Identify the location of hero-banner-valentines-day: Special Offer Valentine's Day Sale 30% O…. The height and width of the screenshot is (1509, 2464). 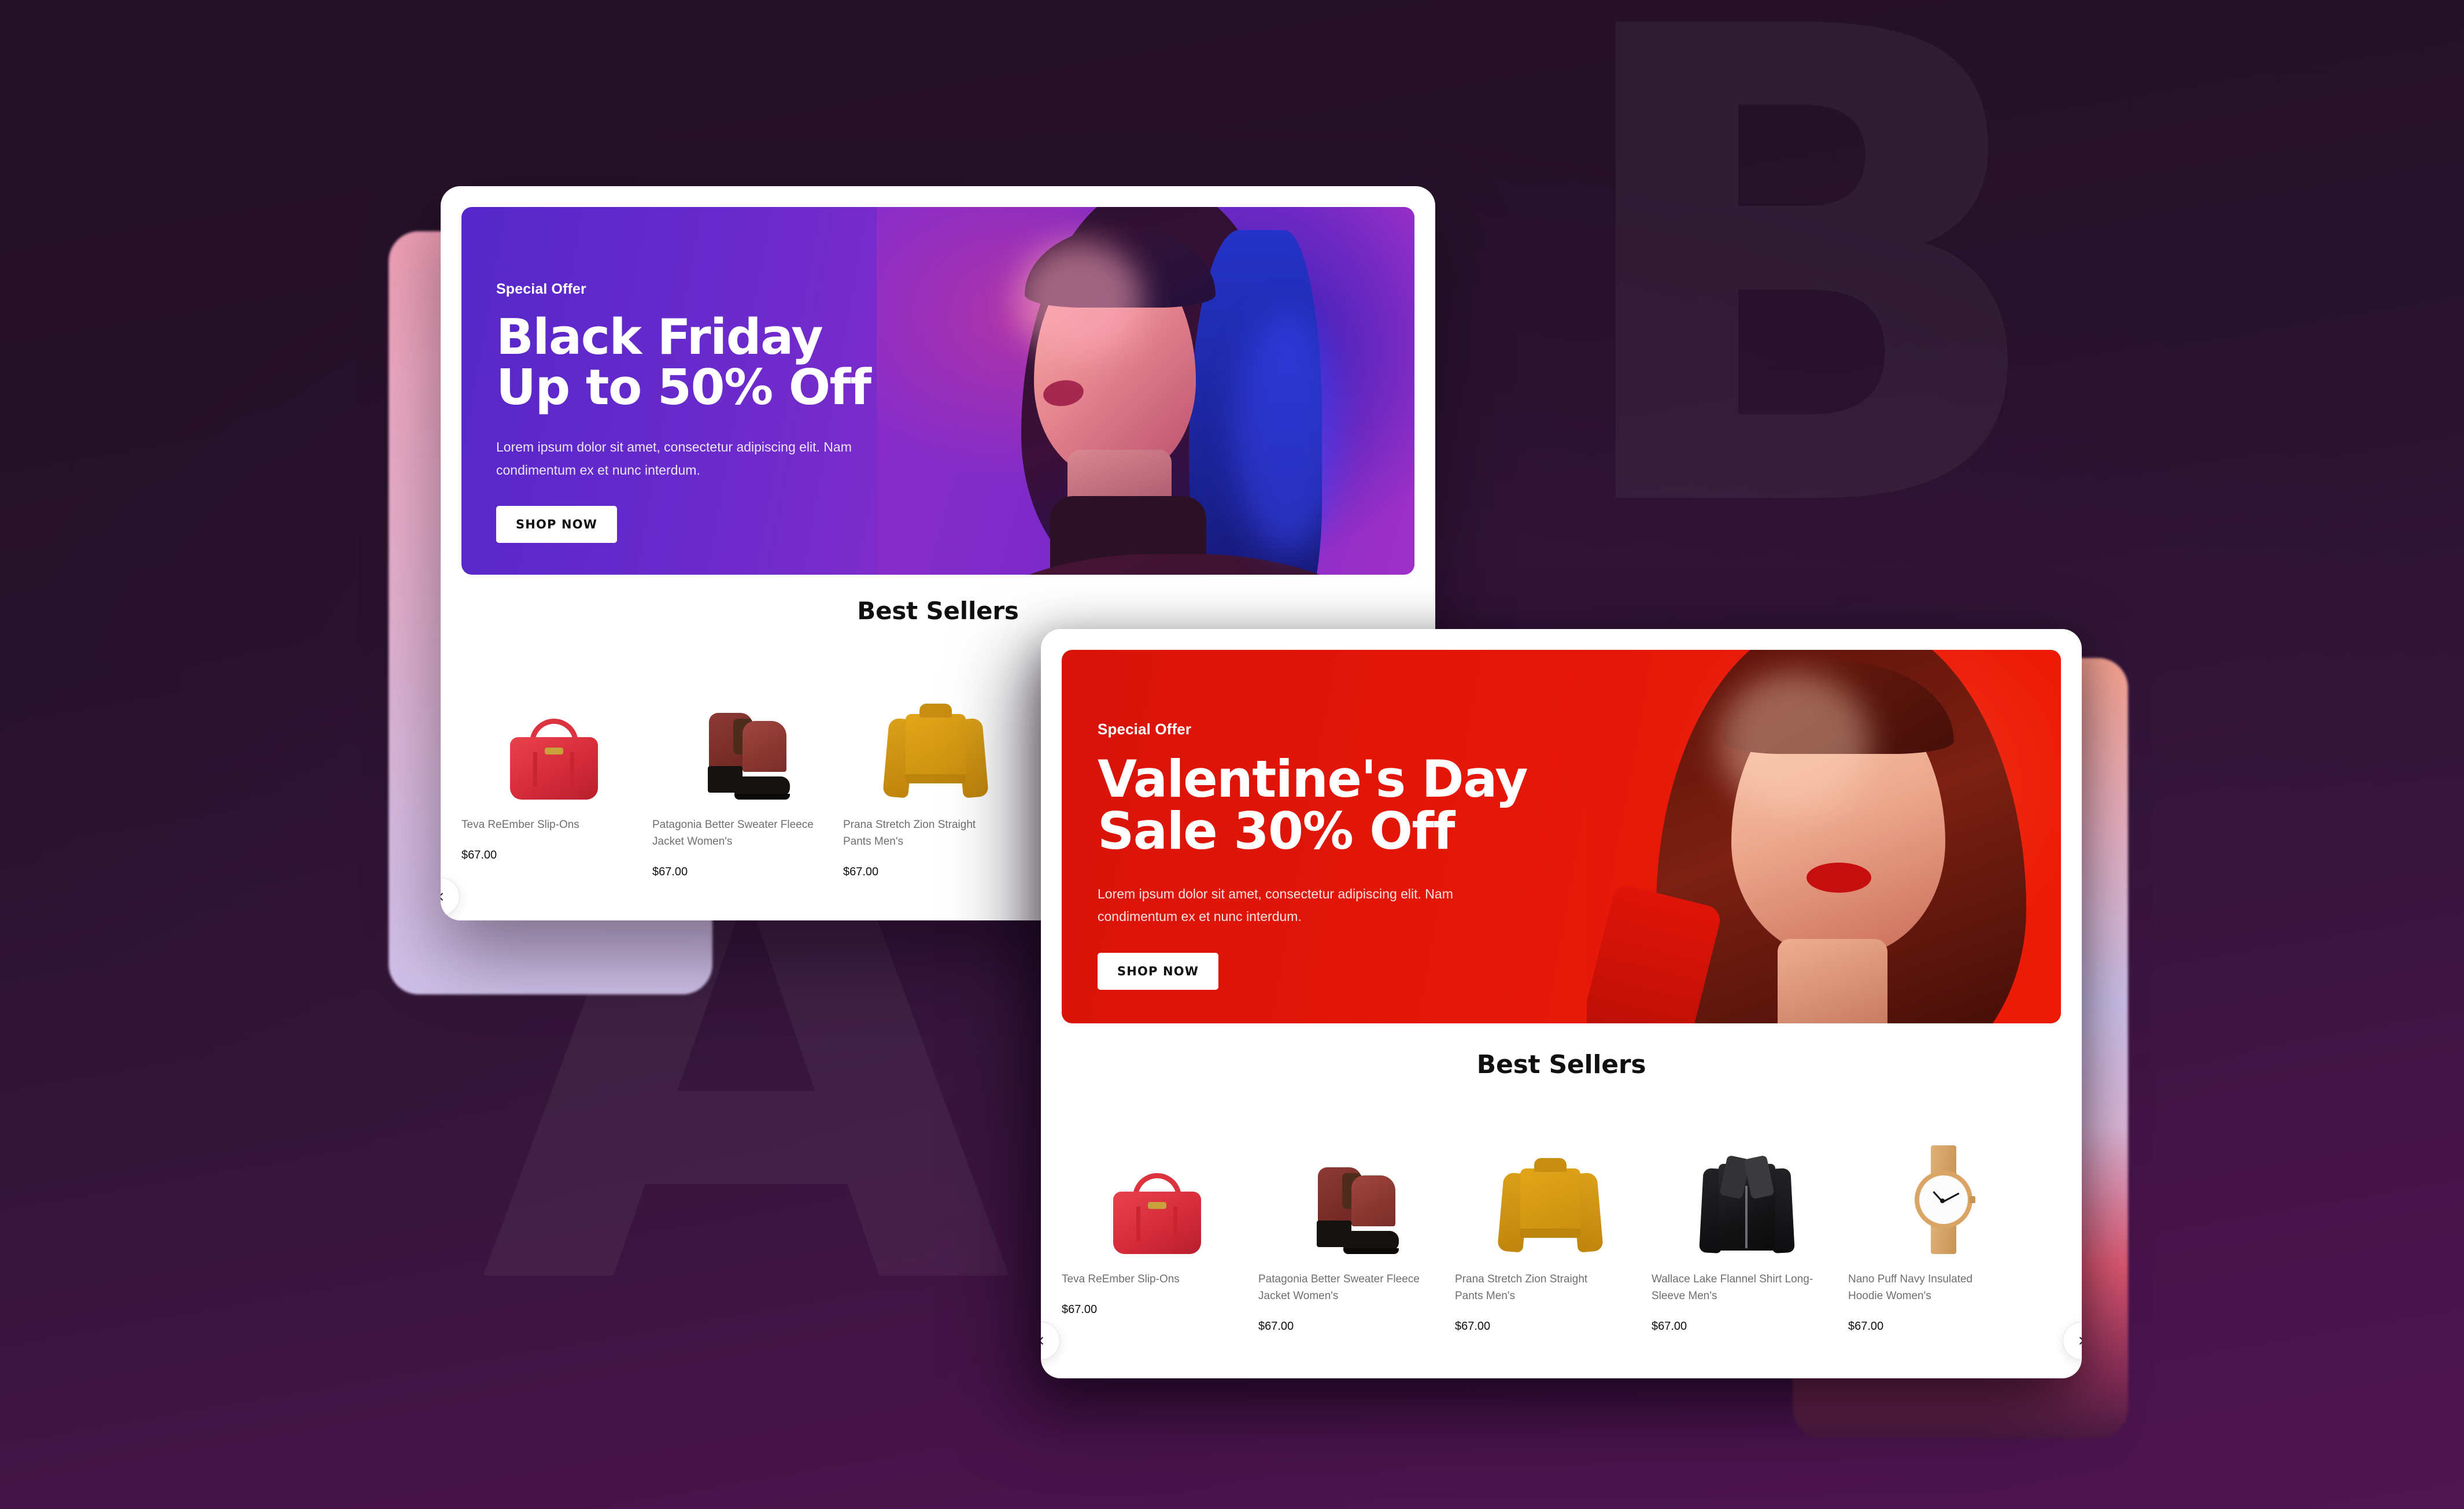
(1561, 836).